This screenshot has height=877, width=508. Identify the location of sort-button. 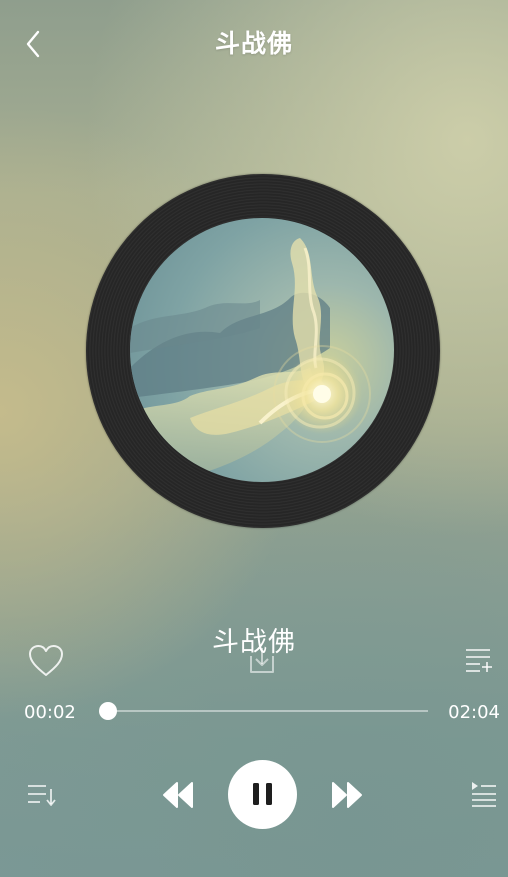
(42, 795).